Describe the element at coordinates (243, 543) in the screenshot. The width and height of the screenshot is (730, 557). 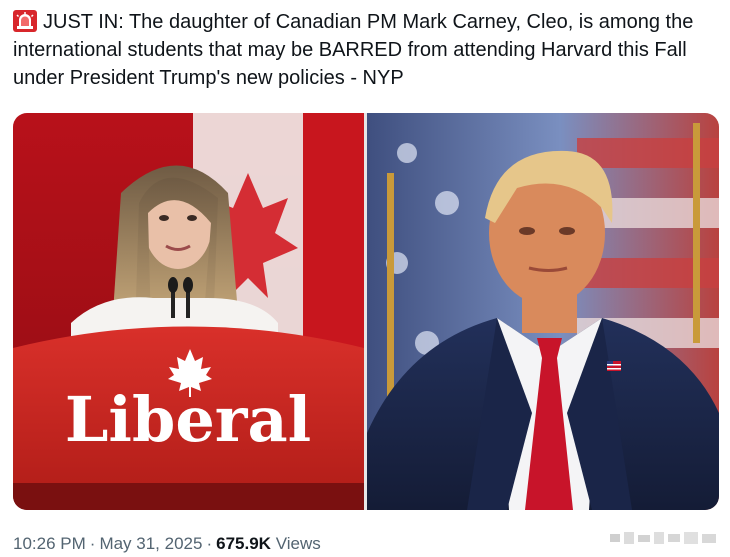
I see `views-count: 675.9K` at that location.